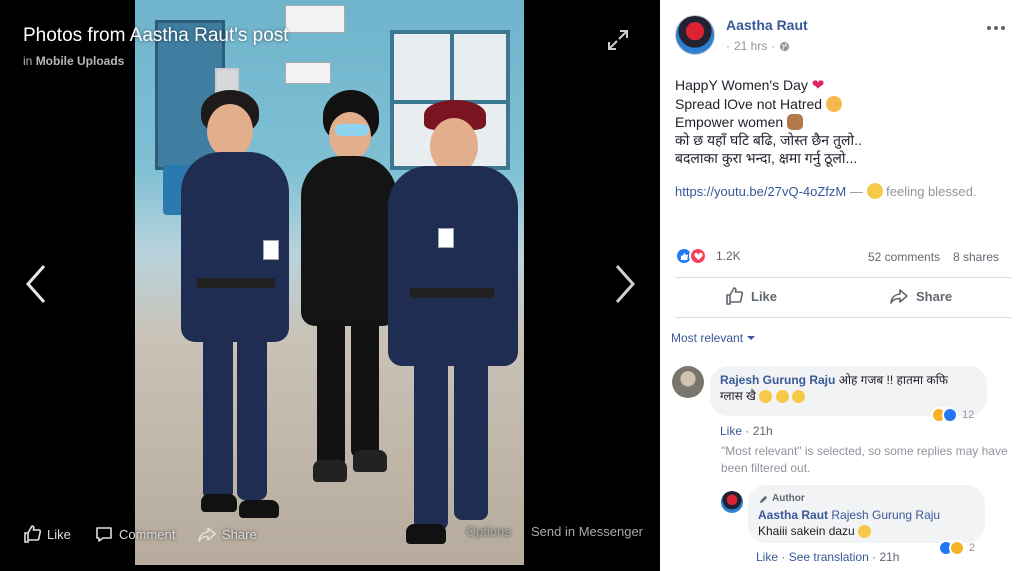 Image resolution: width=1026 pixels, height=571 pixels. Describe the element at coordinates (760, 191) in the screenshot. I see `youtube-link: https://youtu.be/27vQ-4oZfzM` at that location.